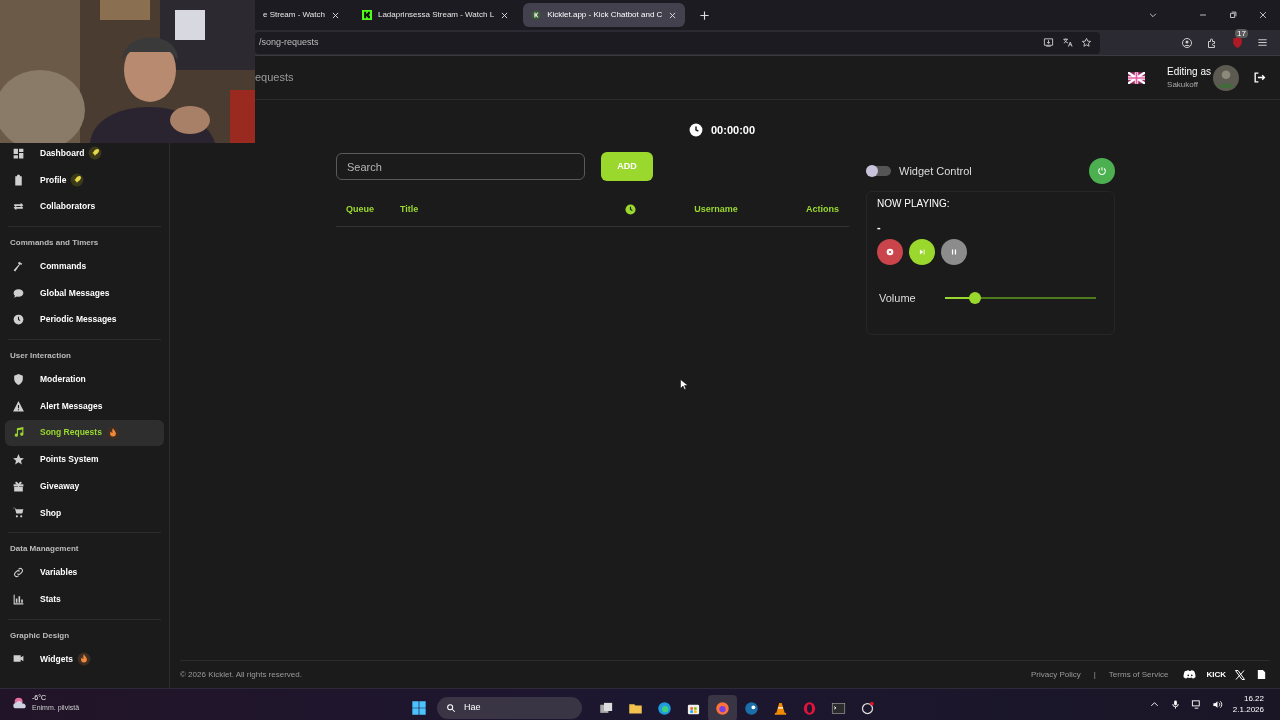 This screenshot has height=720, width=1280. I want to click on sidebar-item: Moderation, so click(84, 379).